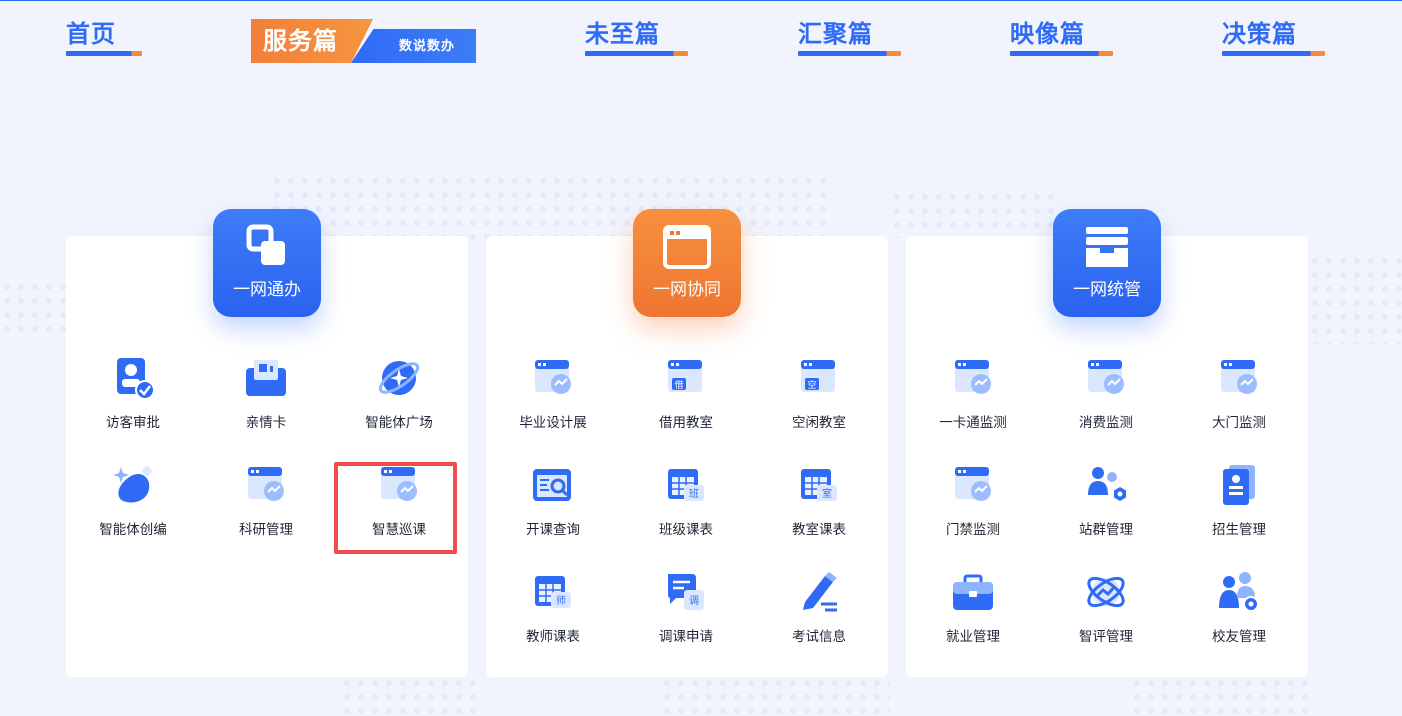 This screenshot has width=1402, height=716. What do you see at coordinates (694, 601) in the screenshot?
I see `svg-text: 调` at bounding box center [694, 601].